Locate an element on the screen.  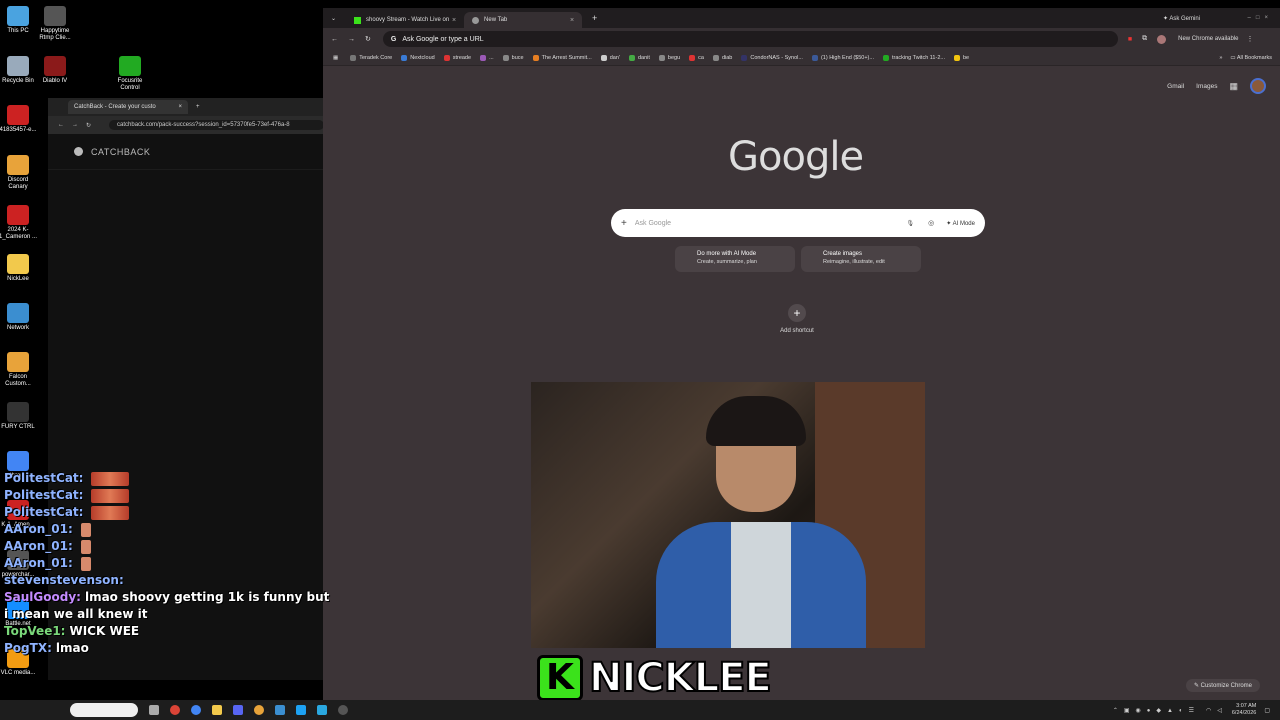
puzzle-icon: ⧉ is located at coordinates (1144, 39).